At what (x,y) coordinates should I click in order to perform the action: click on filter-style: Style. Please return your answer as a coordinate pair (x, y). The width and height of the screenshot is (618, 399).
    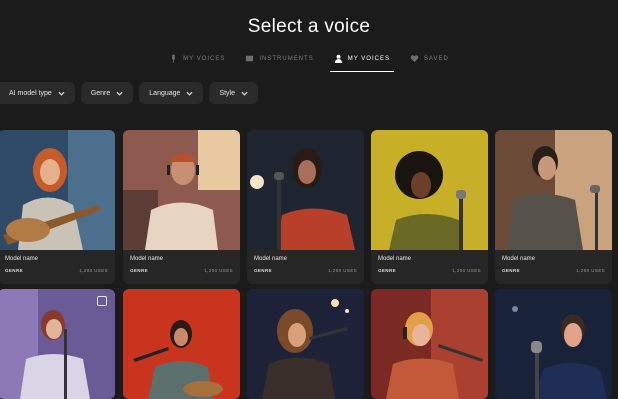
    Looking at the image, I should click on (233, 93).